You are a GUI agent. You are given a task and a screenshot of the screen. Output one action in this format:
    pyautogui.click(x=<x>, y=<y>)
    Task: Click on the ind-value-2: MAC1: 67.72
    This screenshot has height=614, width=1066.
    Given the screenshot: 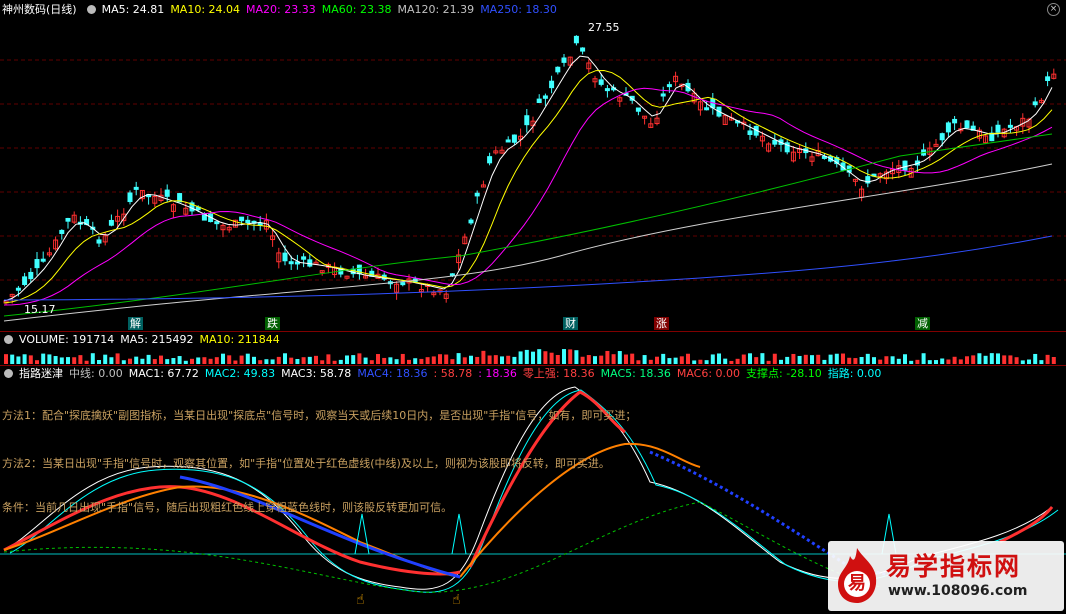 What is the action you would take?
    pyautogui.click(x=163, y=373)
    